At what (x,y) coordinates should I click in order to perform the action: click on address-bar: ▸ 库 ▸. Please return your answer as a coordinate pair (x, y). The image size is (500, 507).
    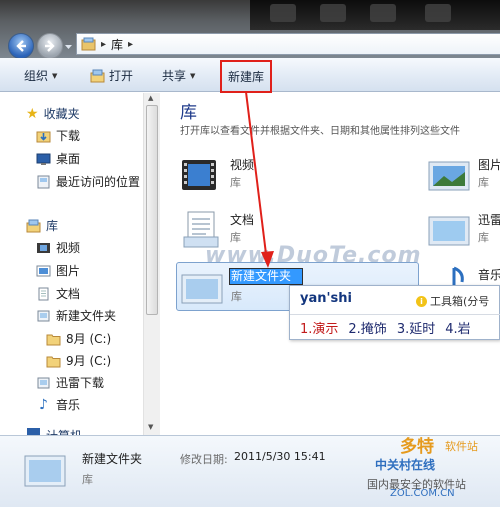
    Looking at the image, I should click on (288, 44).